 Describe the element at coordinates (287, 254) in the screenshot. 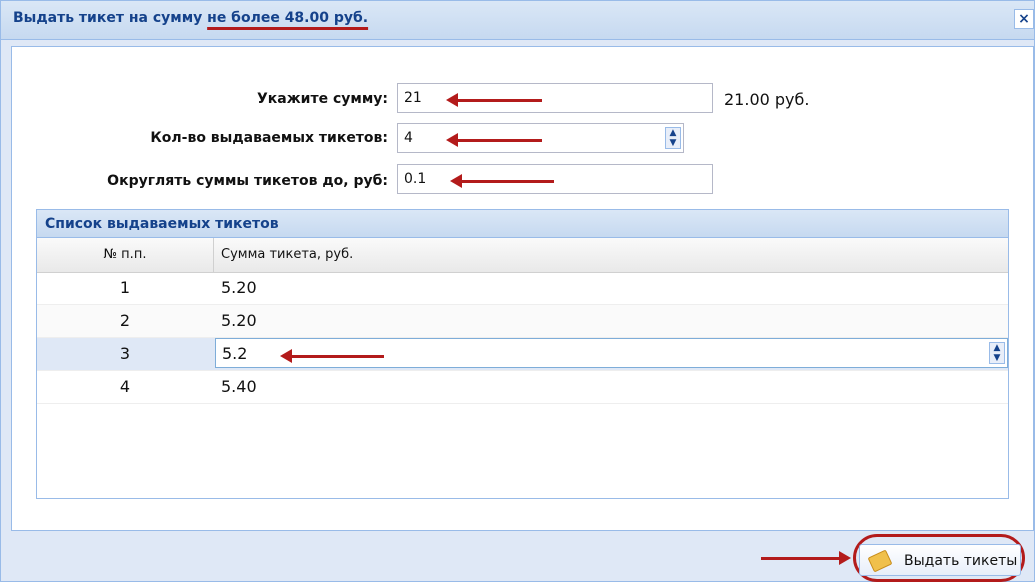

I see `column-header-amount: Сумма тикета, руб.` at that location.